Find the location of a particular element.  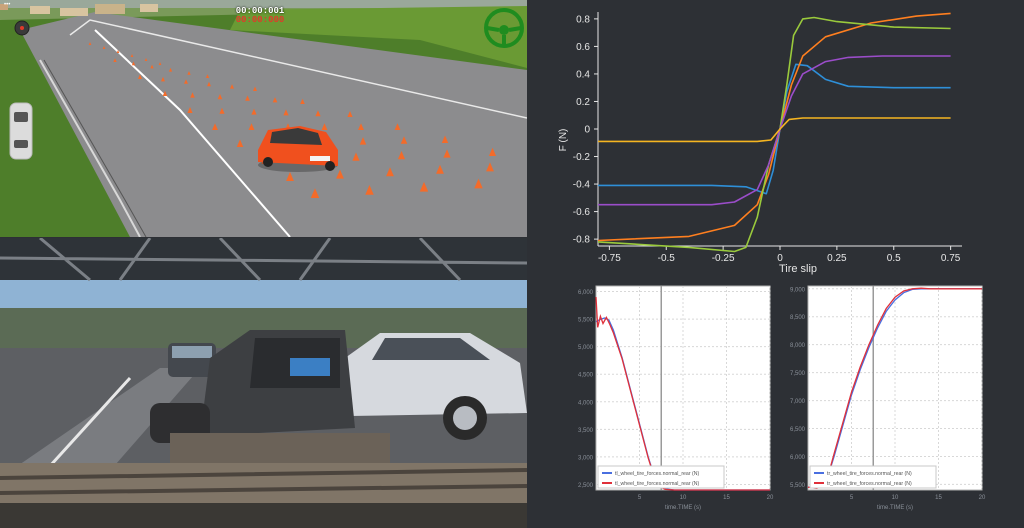

y-tick-label: 3,500 is located at coordinates (586, 431).